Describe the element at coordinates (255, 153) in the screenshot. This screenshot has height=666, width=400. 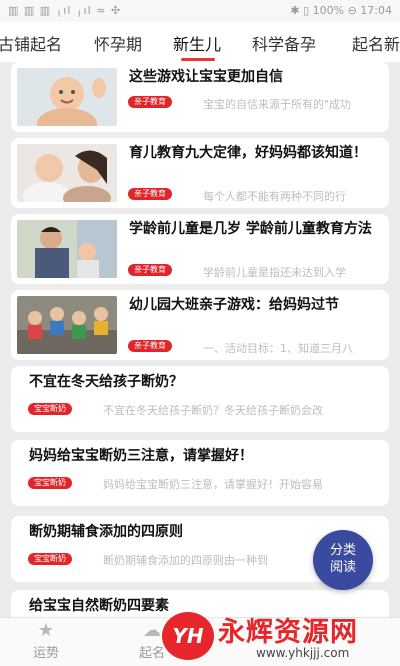
I see `article-title: 育儿教育九大定律，好妈妈都该知道！` at that location.